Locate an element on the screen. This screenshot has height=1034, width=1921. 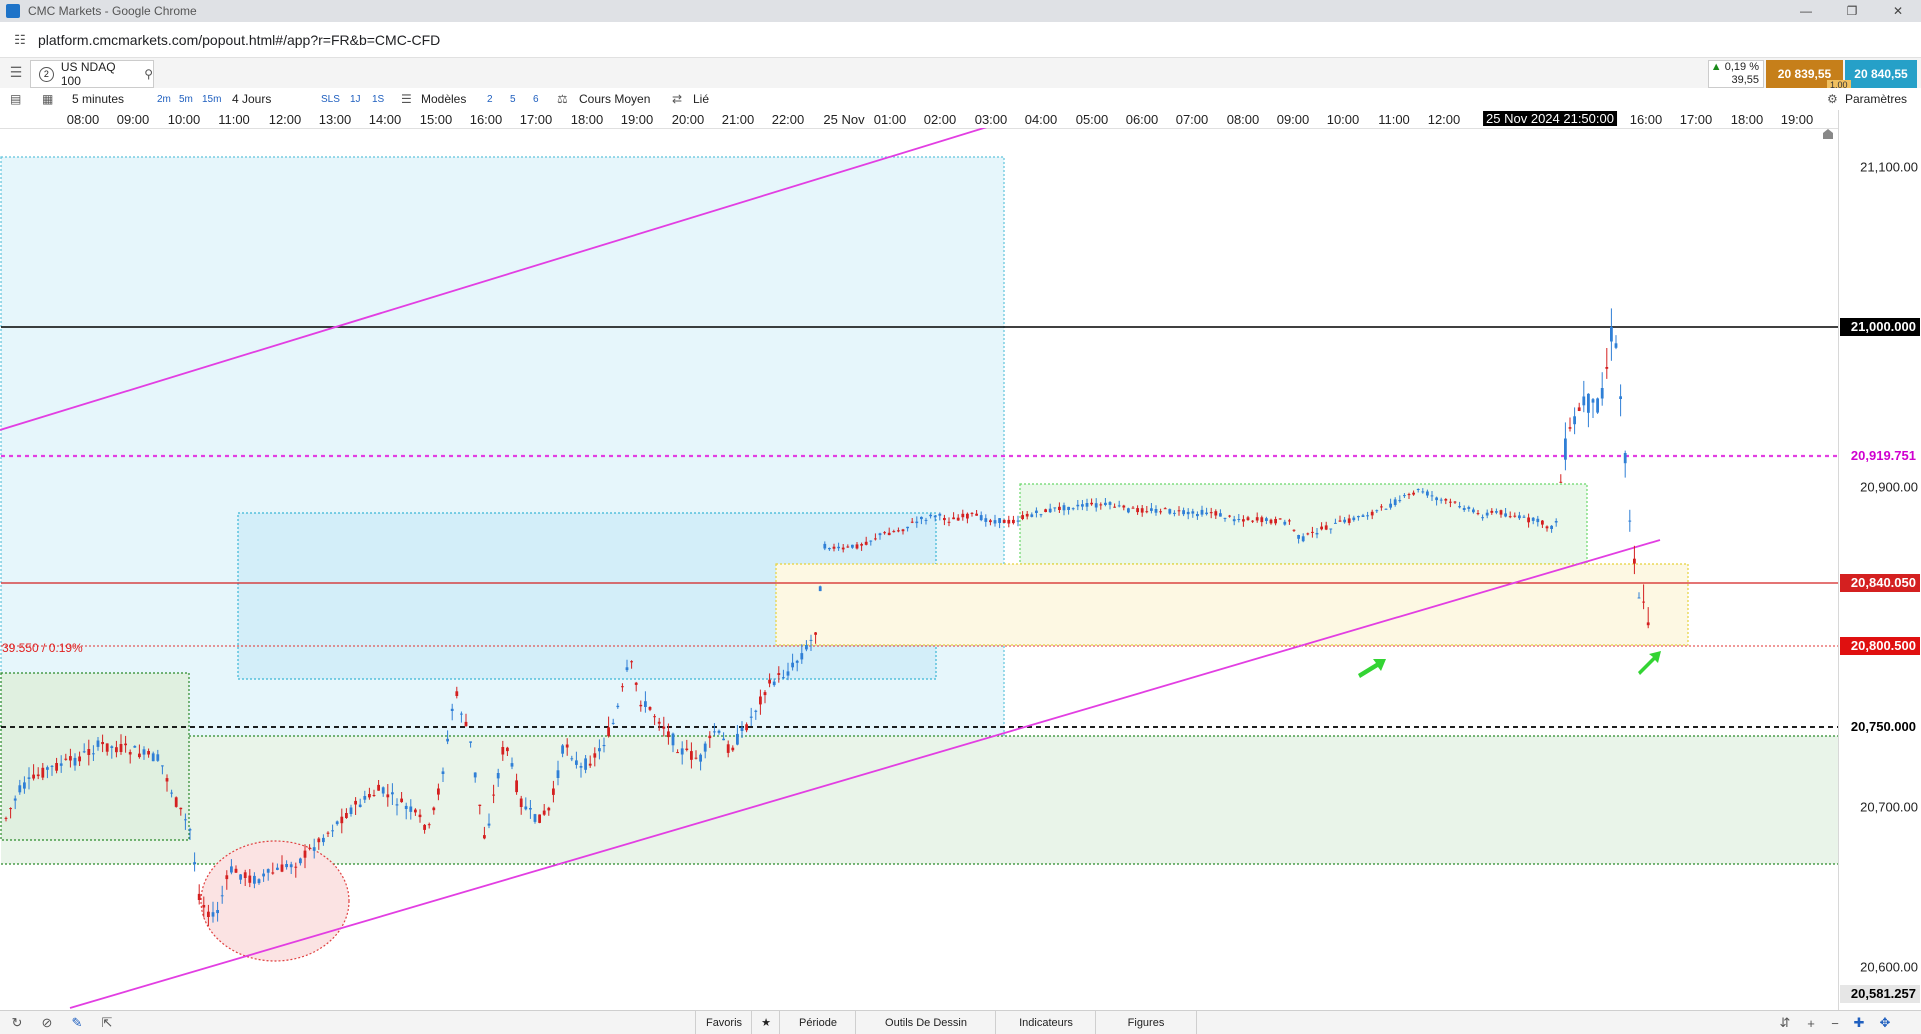
figures-button: Figures is located at coordinates (1146, 1022).